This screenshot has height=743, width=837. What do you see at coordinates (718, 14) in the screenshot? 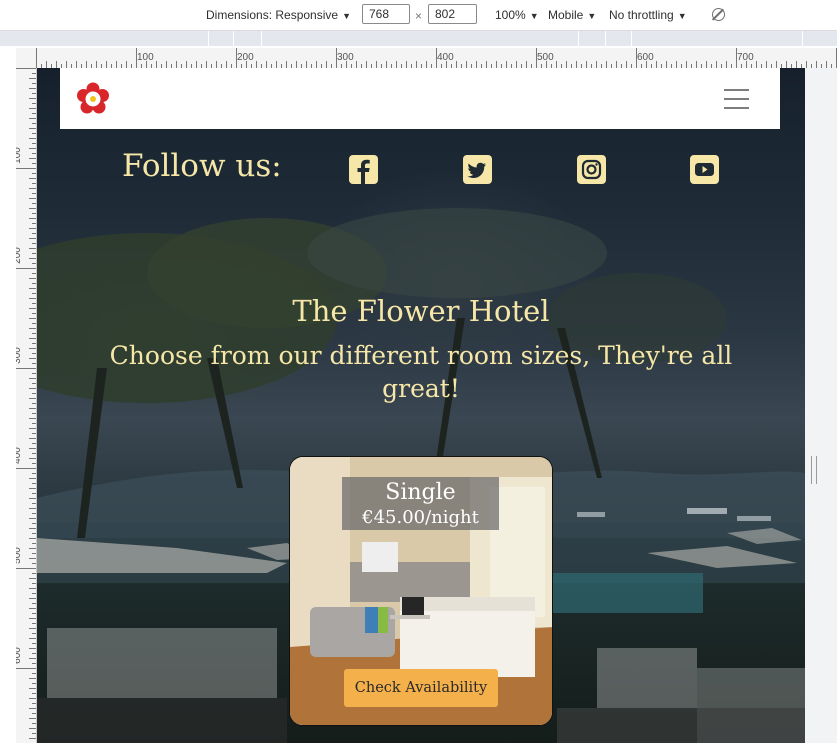
I see `rotate-icon` at bounding box center [718, 14].